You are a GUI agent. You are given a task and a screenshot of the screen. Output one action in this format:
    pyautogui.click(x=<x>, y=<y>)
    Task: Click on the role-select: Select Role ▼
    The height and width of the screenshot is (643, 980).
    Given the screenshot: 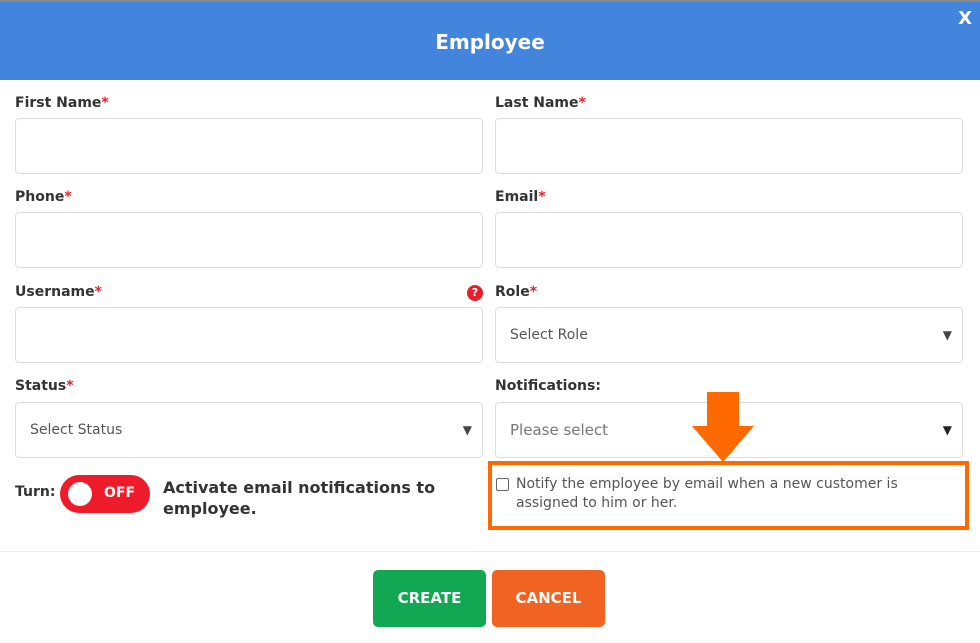 What is the action you would take?
    pyautogui.click(x=729, y=335)
    